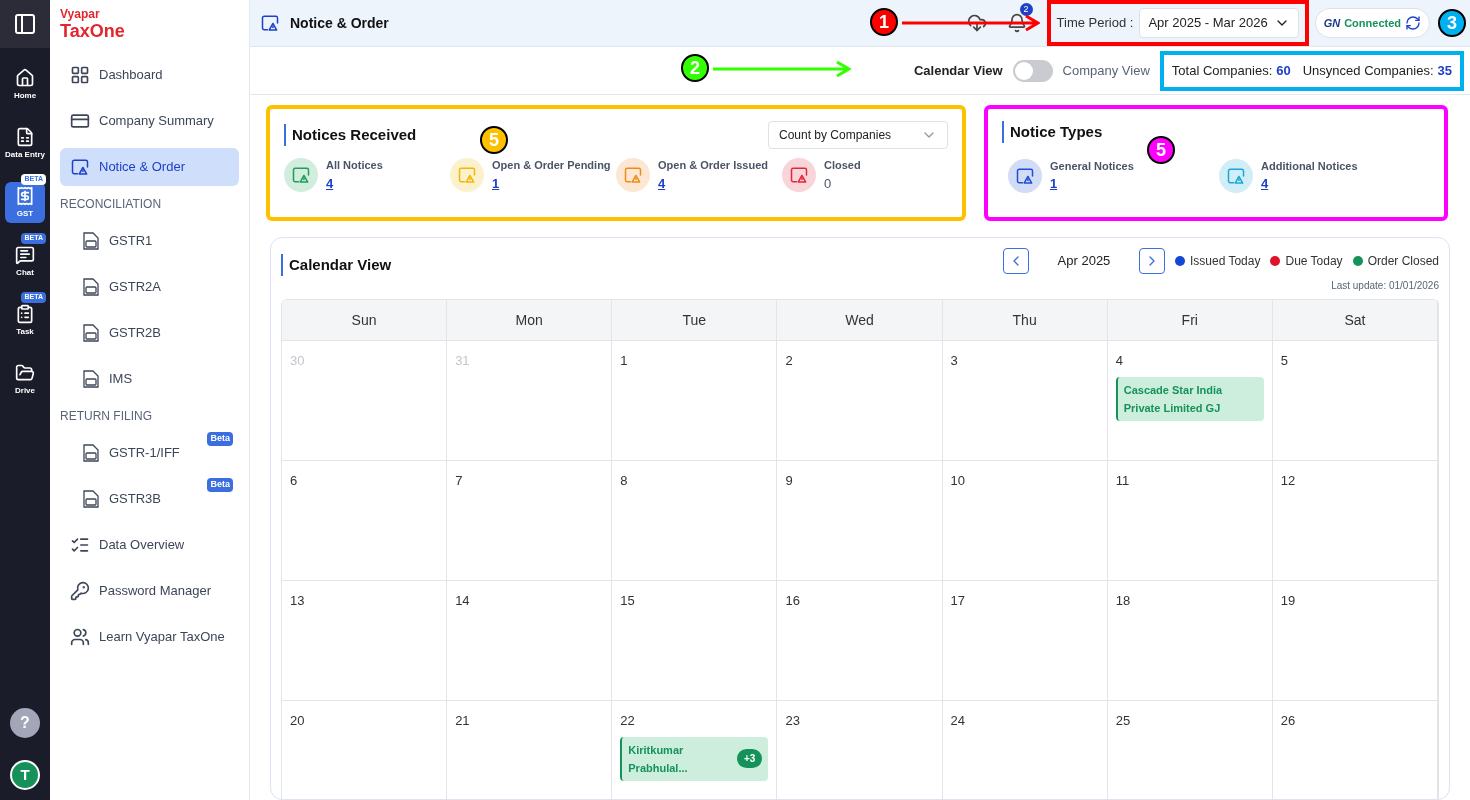  What do you see at coordinates (25, 255) in the screenshot?
I see `chat-icon` at bounding box center [25, 255].